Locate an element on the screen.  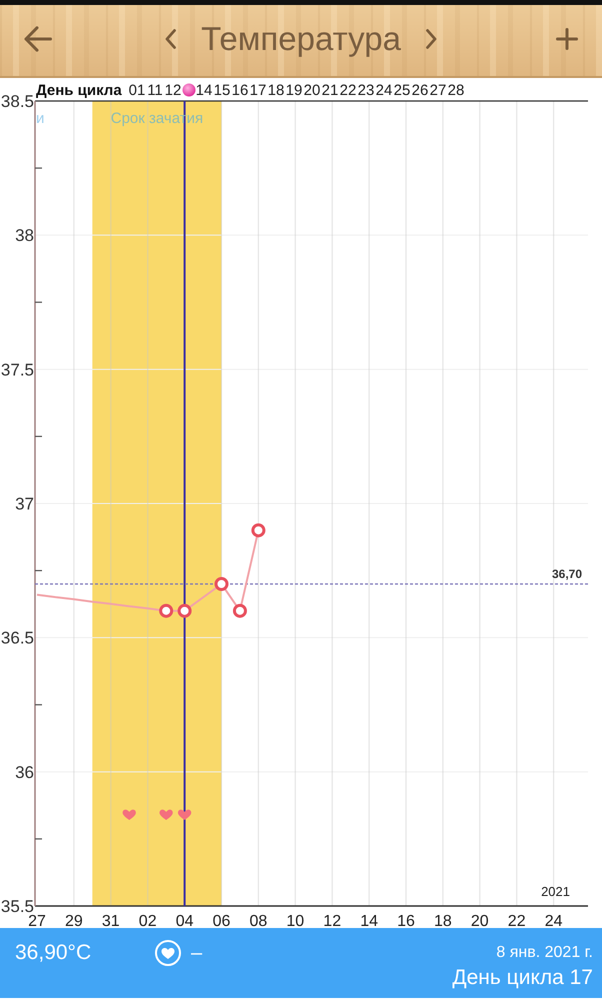
previous-button is located at coordinates (171, 38).